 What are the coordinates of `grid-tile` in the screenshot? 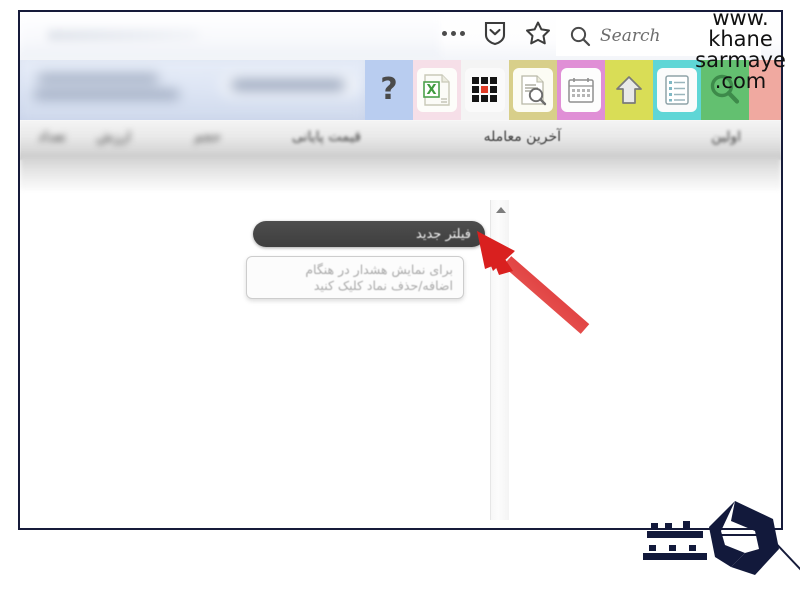 It's located at (485, 90).